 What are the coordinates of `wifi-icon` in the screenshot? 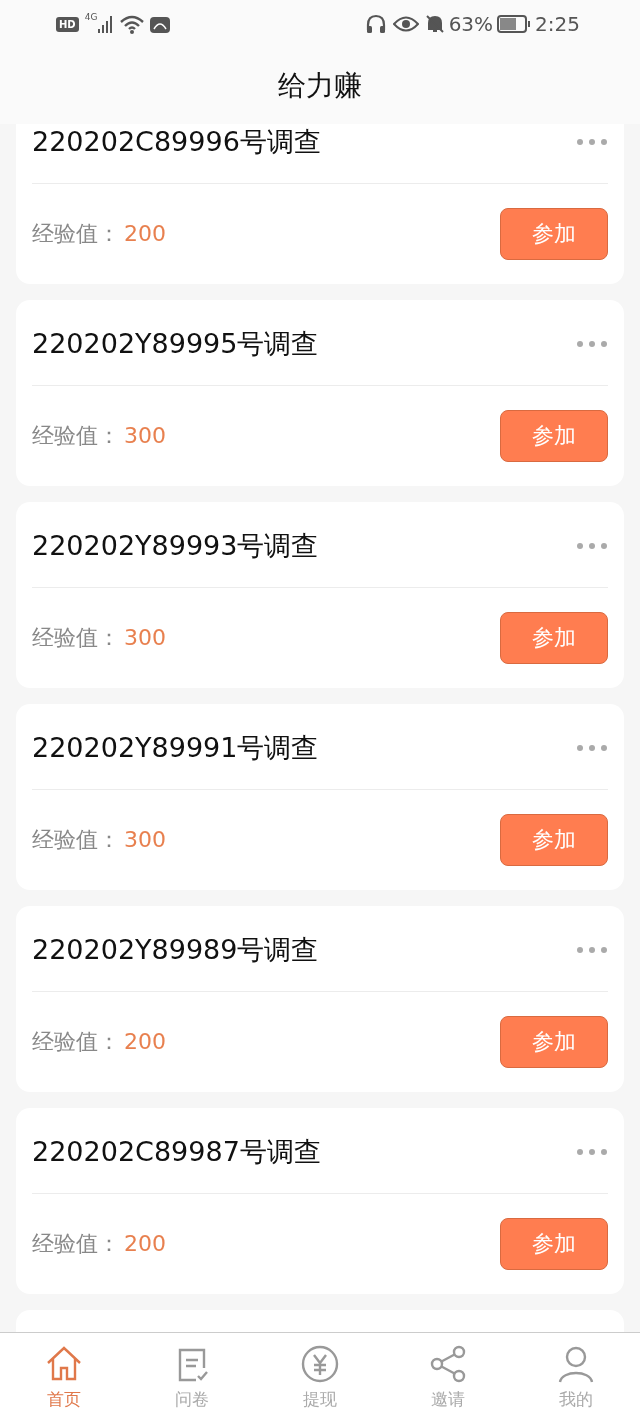 It's located at (132, 24).